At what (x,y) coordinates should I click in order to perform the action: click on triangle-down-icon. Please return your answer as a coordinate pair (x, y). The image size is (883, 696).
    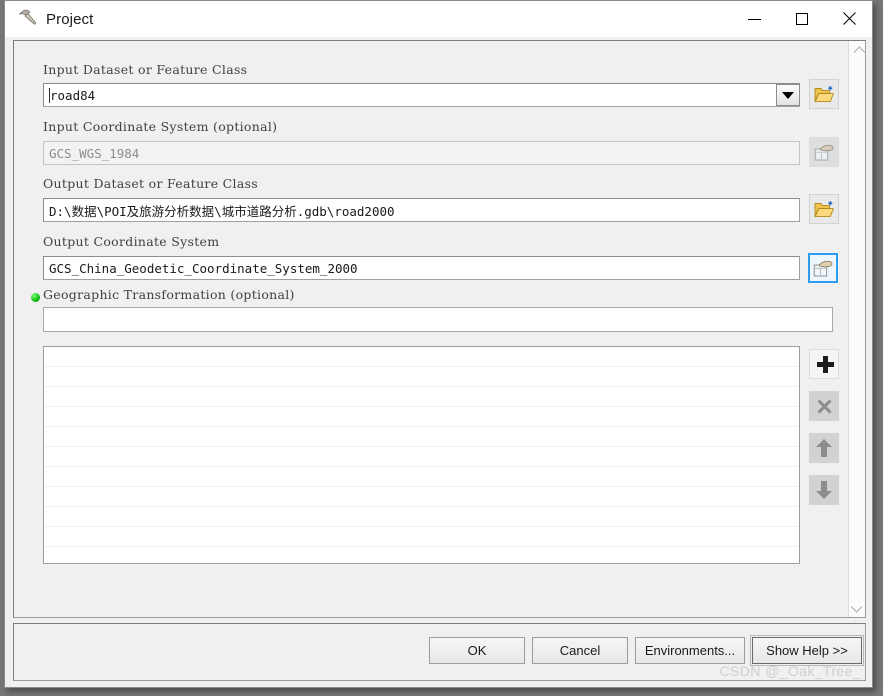
    Looking at the image, I should click on (788, 95).